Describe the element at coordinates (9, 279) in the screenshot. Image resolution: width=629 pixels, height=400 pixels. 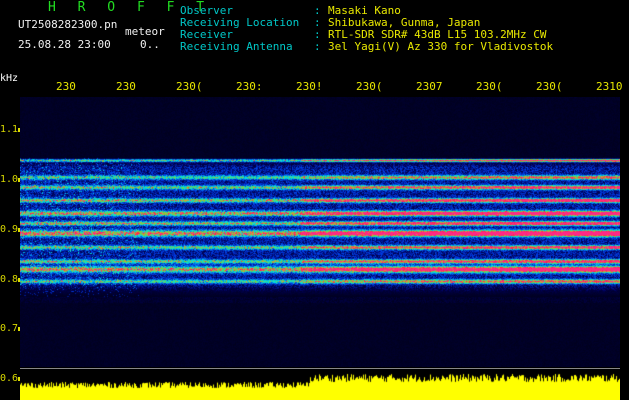
I see `frequency-tick-label: 0.8` at that location.